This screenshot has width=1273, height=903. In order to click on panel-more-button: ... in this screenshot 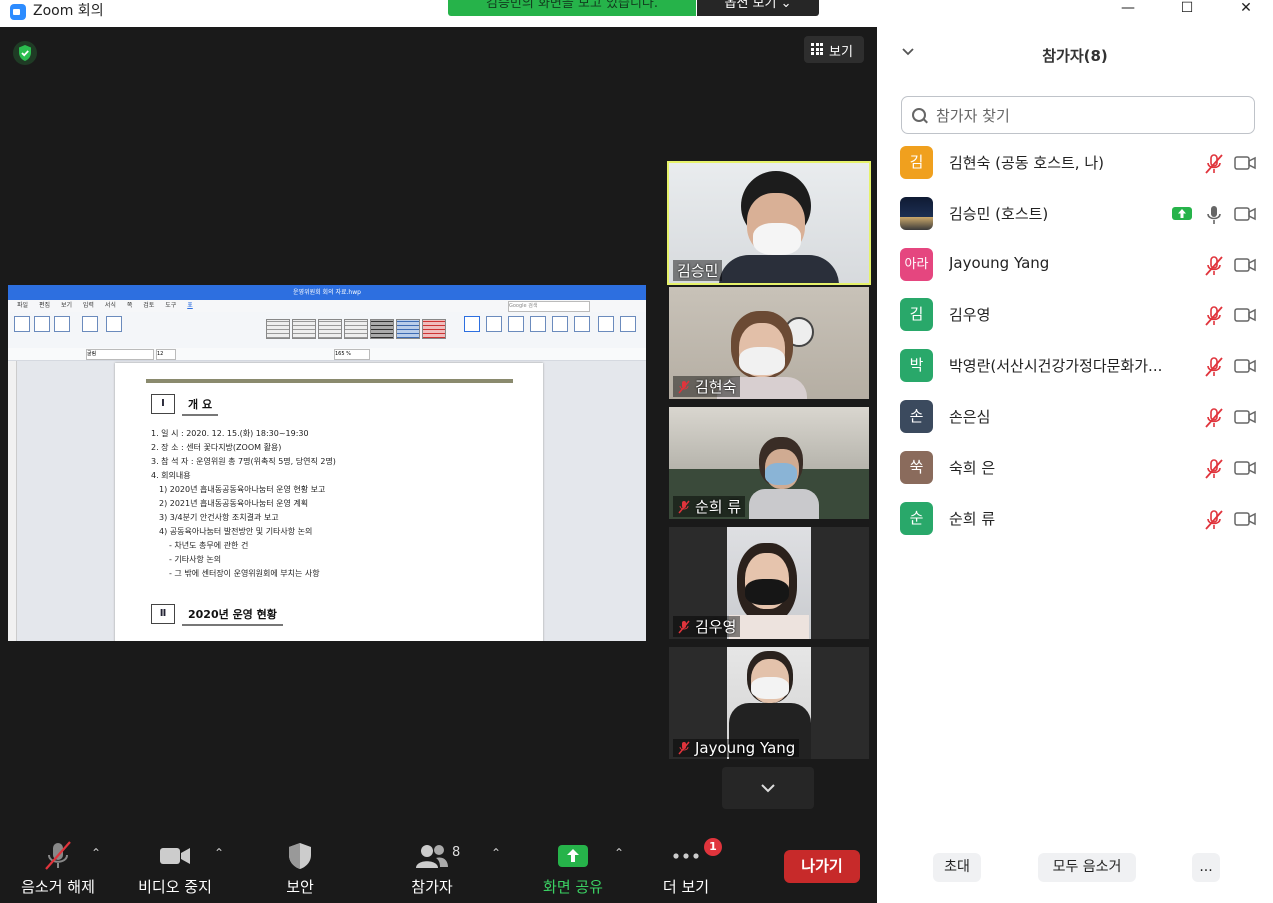, I will do `click(1206, 867)`.